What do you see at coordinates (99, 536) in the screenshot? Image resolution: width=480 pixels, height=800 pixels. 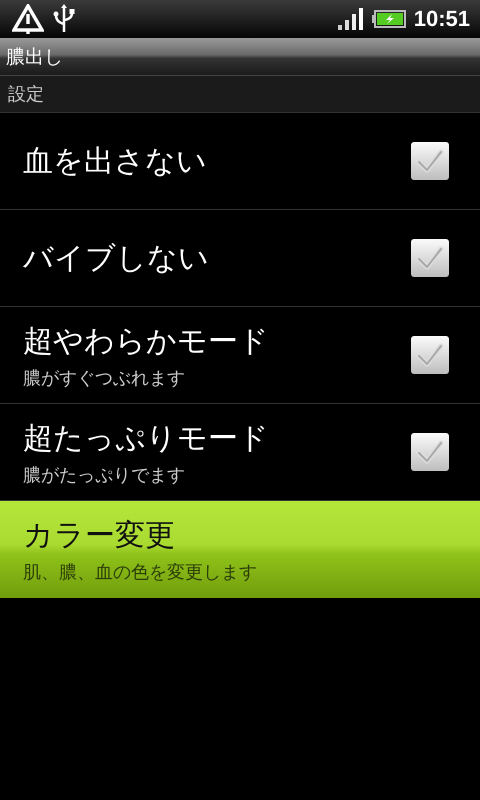 I see `item-title: カラー変更` at bounding box center [99, 536].